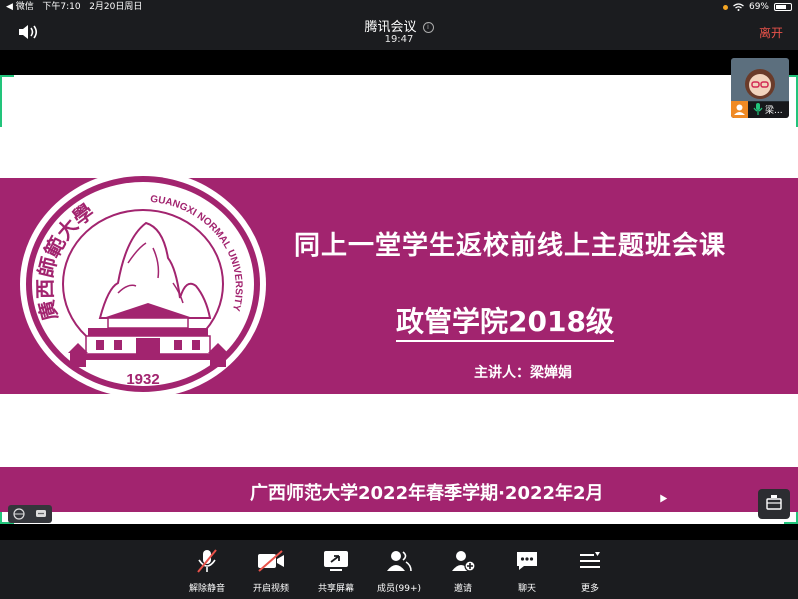 This screenshot has height=599, width=798. What do you see at coordinates (399, 561) in the screenshot?
I see `members-icon` at bounding box center [399, 561].